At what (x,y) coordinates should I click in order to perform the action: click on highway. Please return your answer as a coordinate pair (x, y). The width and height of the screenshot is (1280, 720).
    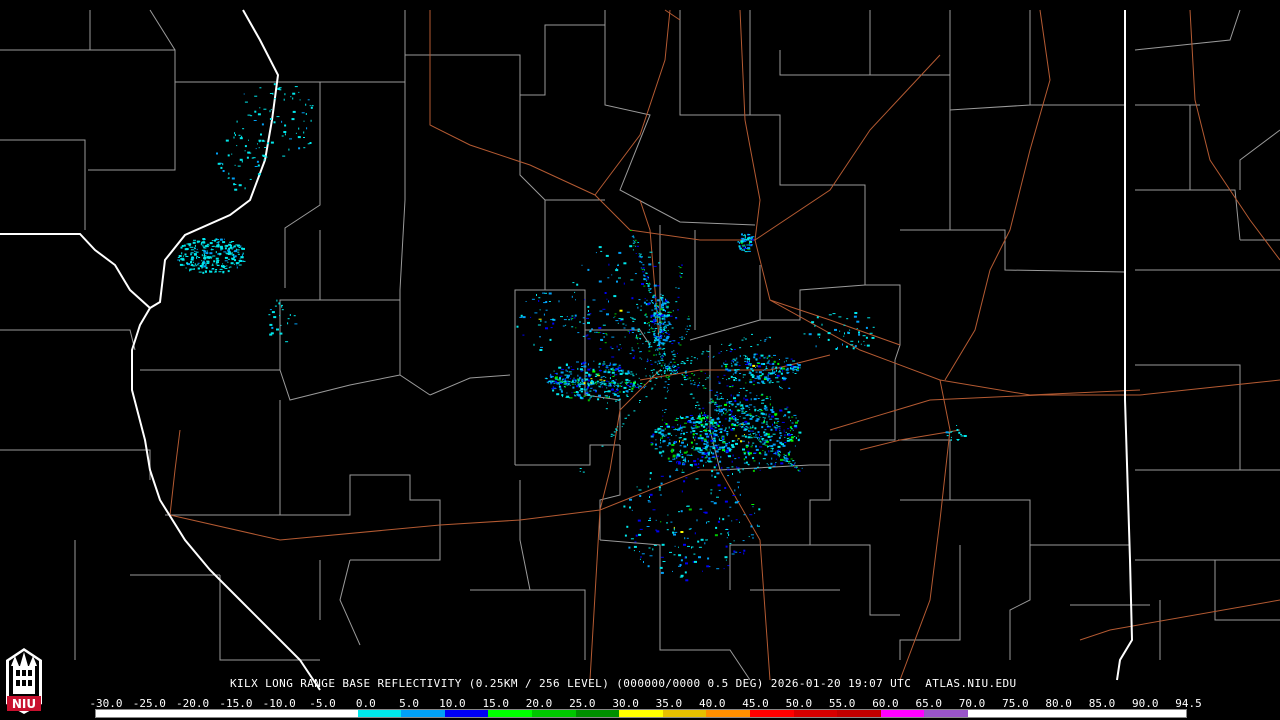
    Looking at the image, I should click on (935, 412).